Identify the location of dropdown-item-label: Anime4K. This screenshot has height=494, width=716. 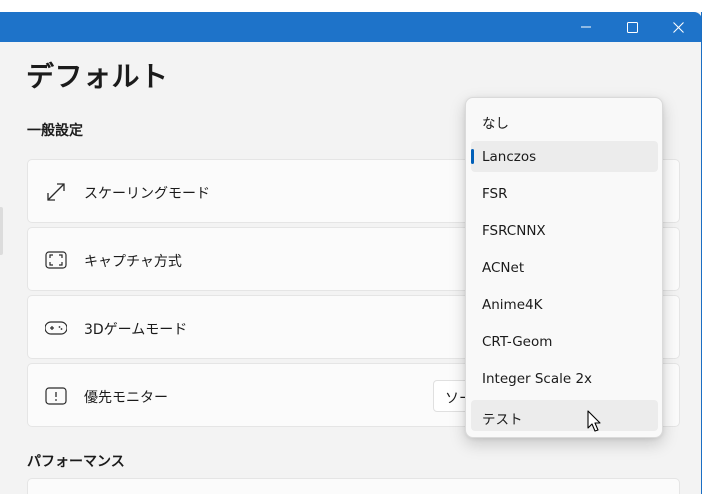
(512, 305).